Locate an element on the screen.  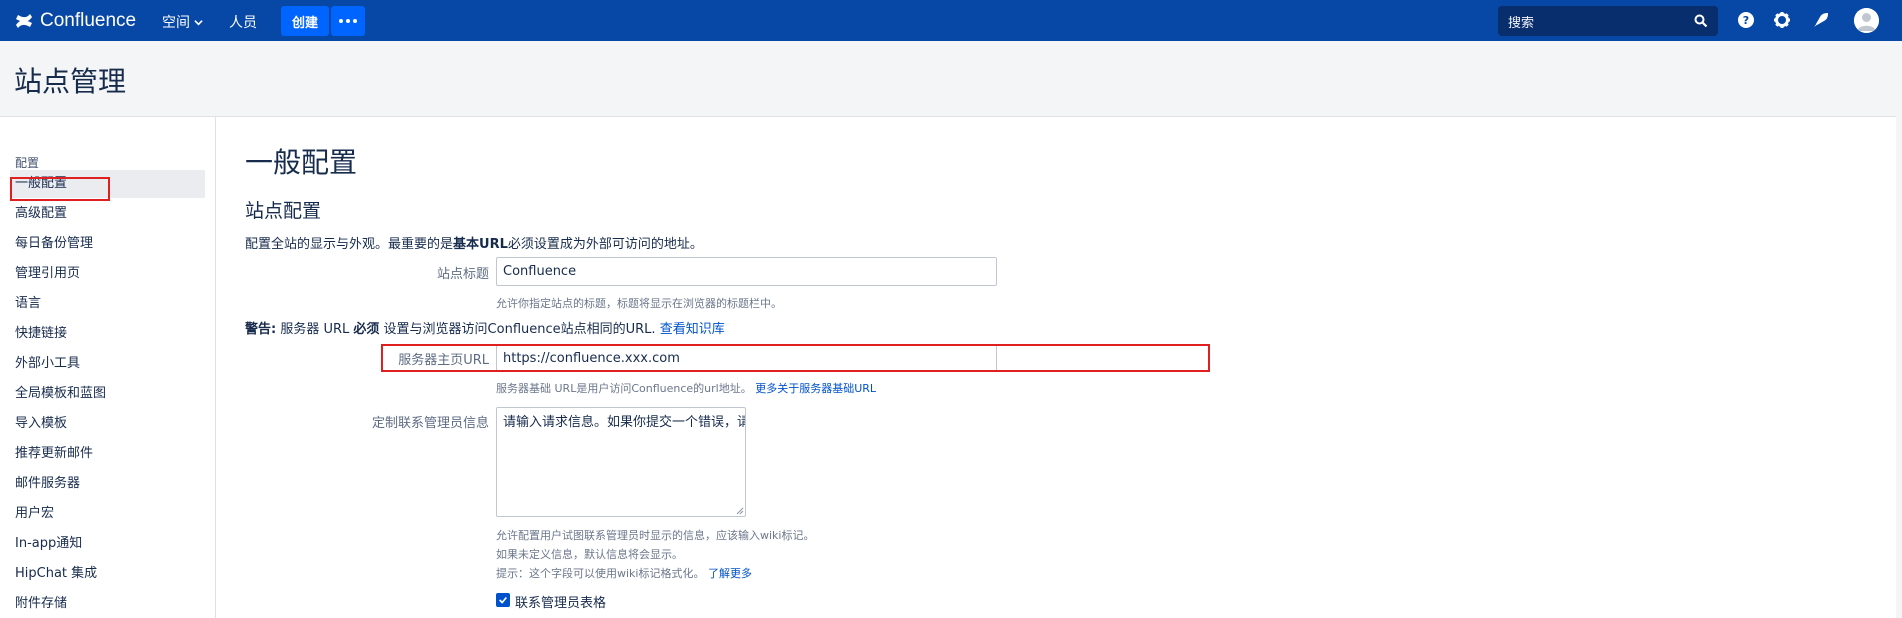
sidebar-item-user-macros: 用户宏 is located at coordinates (107, 514).